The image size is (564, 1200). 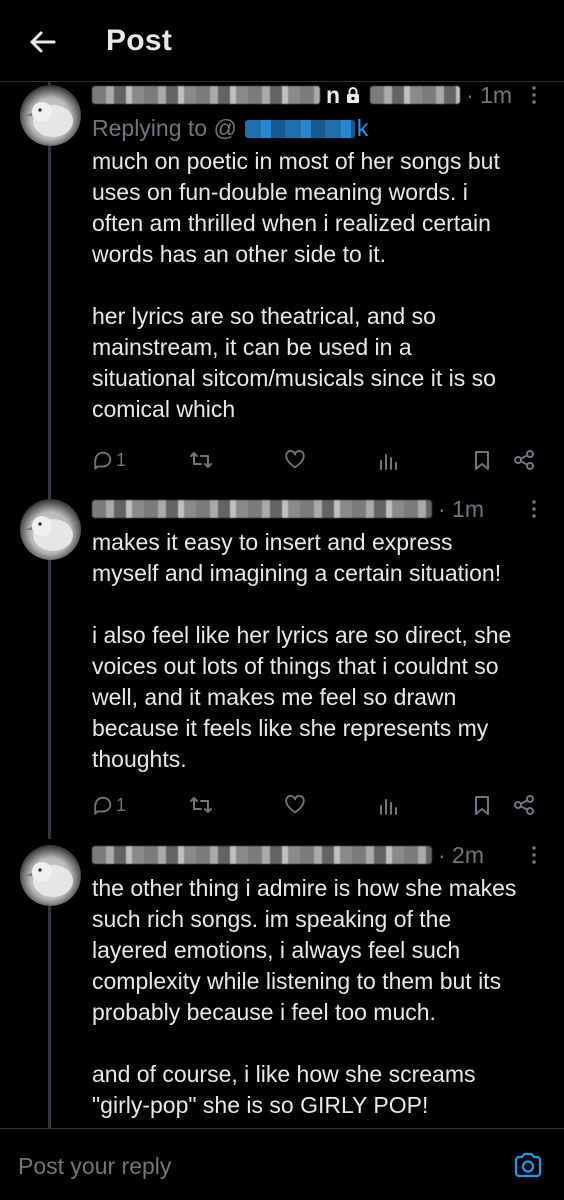 I want to click on camera-icon, so click(x=528, y=1165).